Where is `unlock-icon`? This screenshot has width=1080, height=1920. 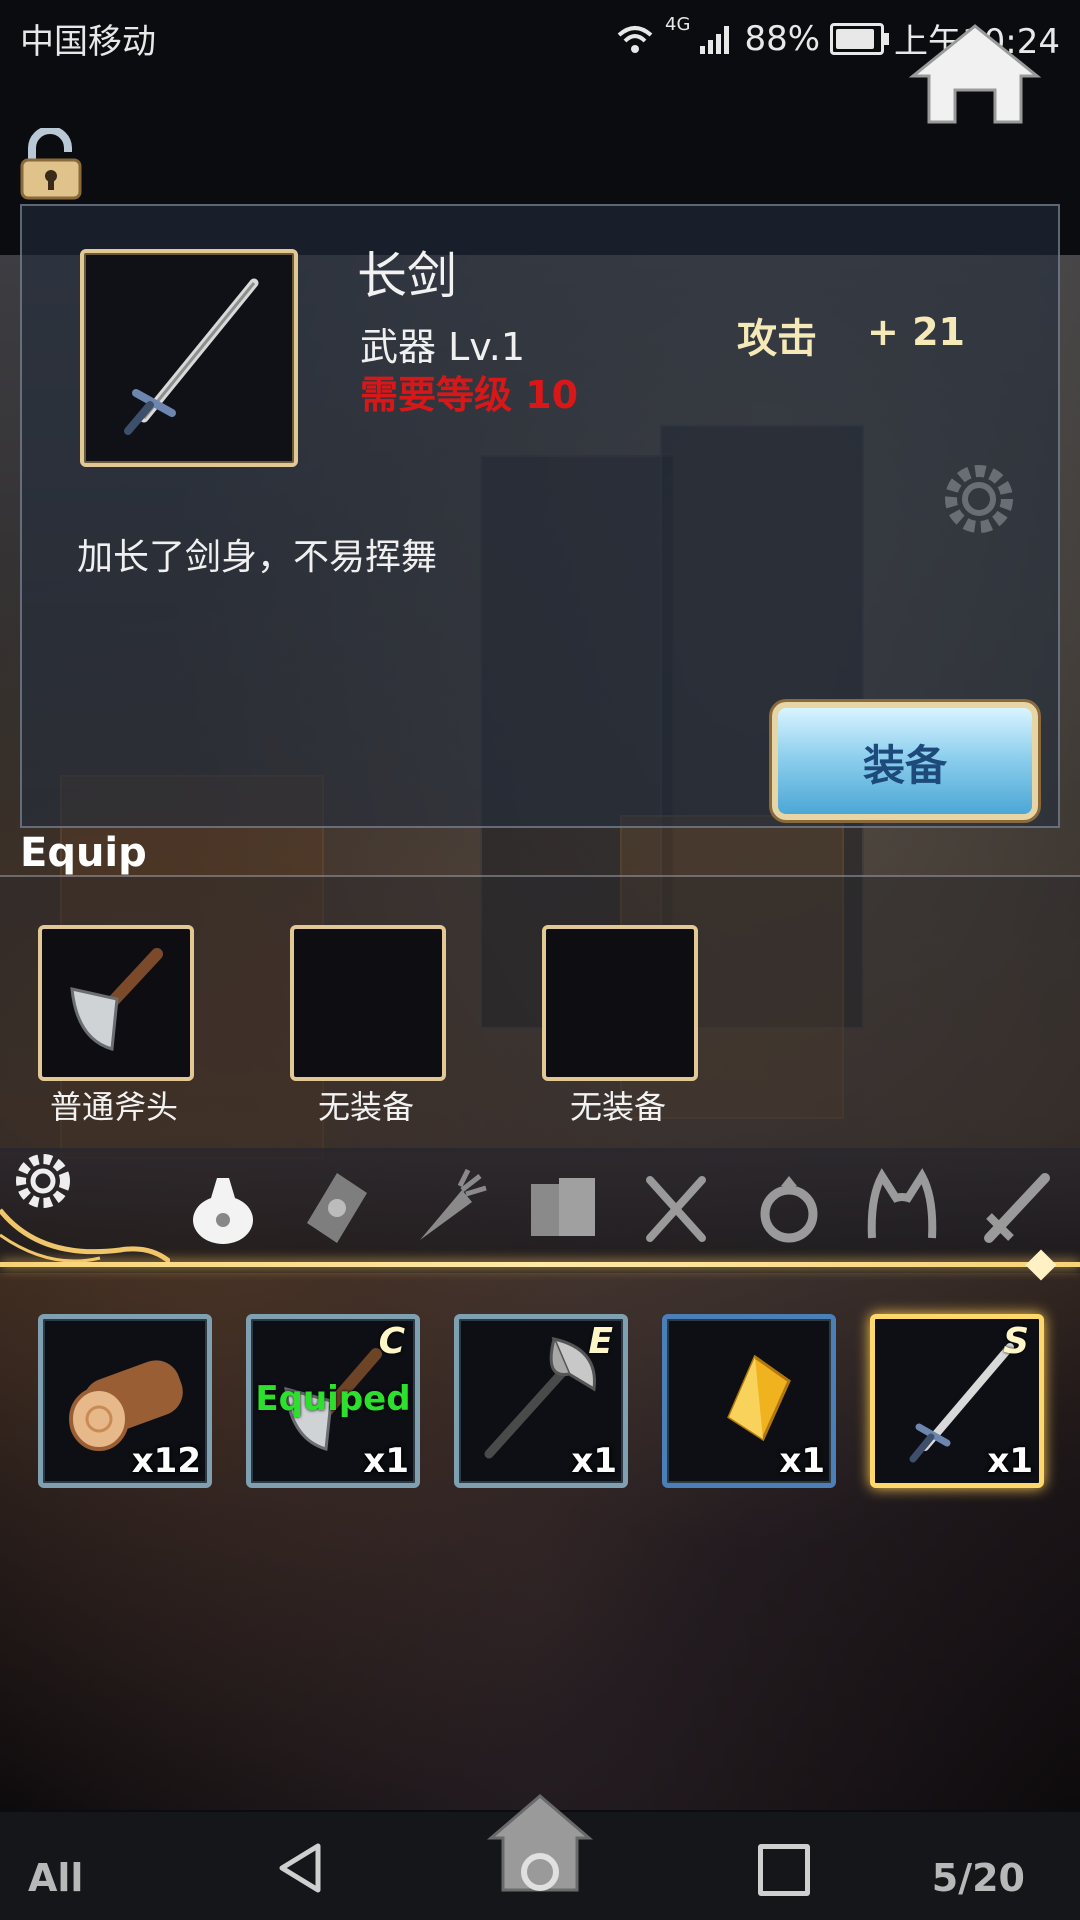 unlock-icon is located at coordinates (51, 165).